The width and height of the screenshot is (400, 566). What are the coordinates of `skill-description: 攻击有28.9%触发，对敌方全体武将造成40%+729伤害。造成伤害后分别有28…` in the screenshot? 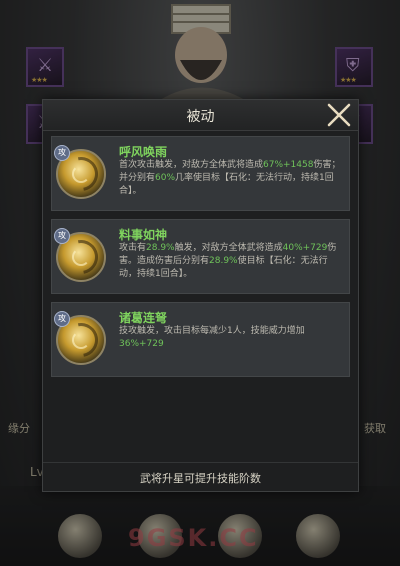 It's located at (228, 261).